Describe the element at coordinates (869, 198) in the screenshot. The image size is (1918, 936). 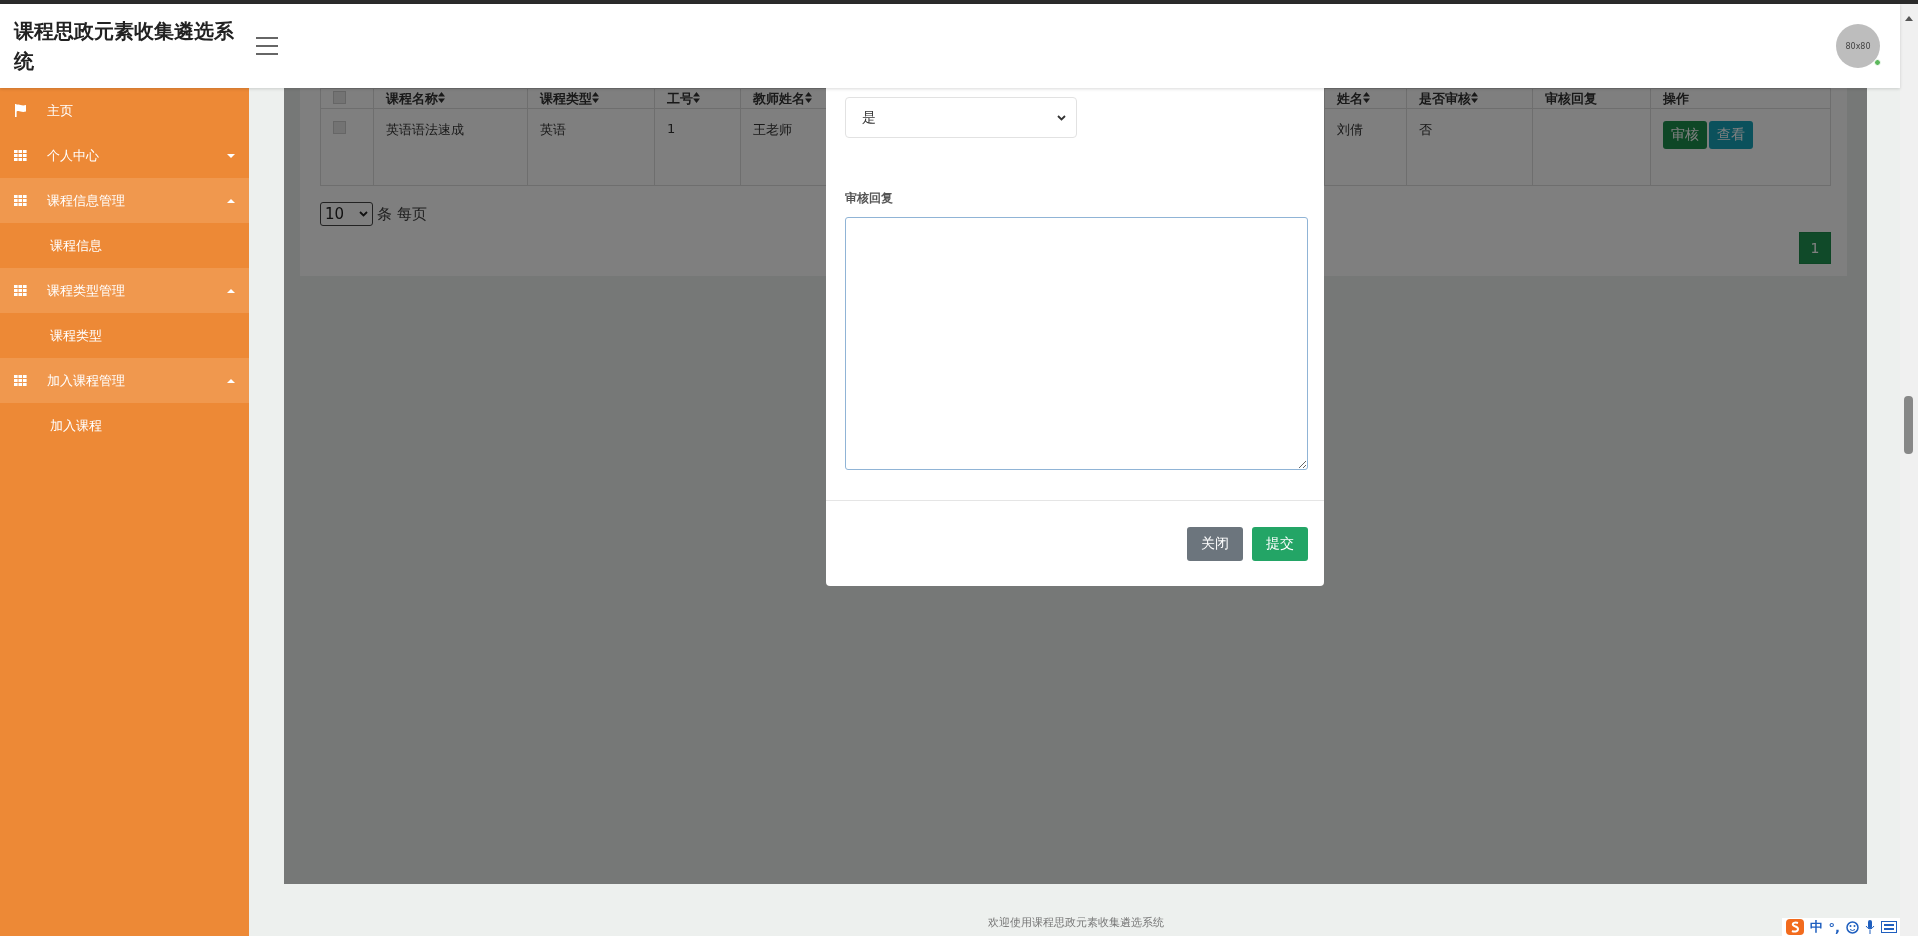
I see `field-label: 审核回复` at that location.